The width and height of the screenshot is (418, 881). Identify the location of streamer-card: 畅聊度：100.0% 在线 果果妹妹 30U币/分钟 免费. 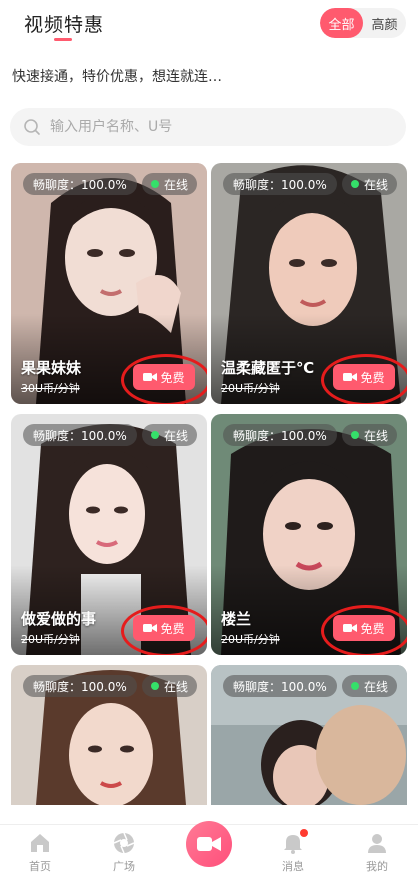
(109, 283).